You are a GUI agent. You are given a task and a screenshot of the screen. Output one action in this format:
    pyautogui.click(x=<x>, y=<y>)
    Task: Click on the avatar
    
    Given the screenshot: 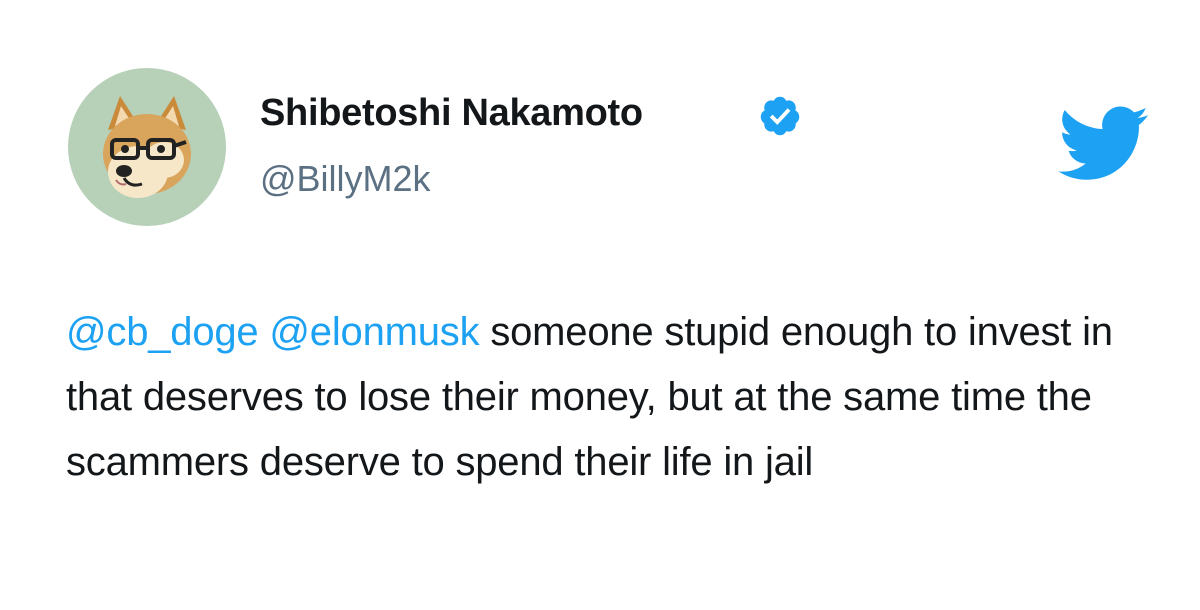 What is the action you would take?
    pyautogui.click(x=147, y=147)
    